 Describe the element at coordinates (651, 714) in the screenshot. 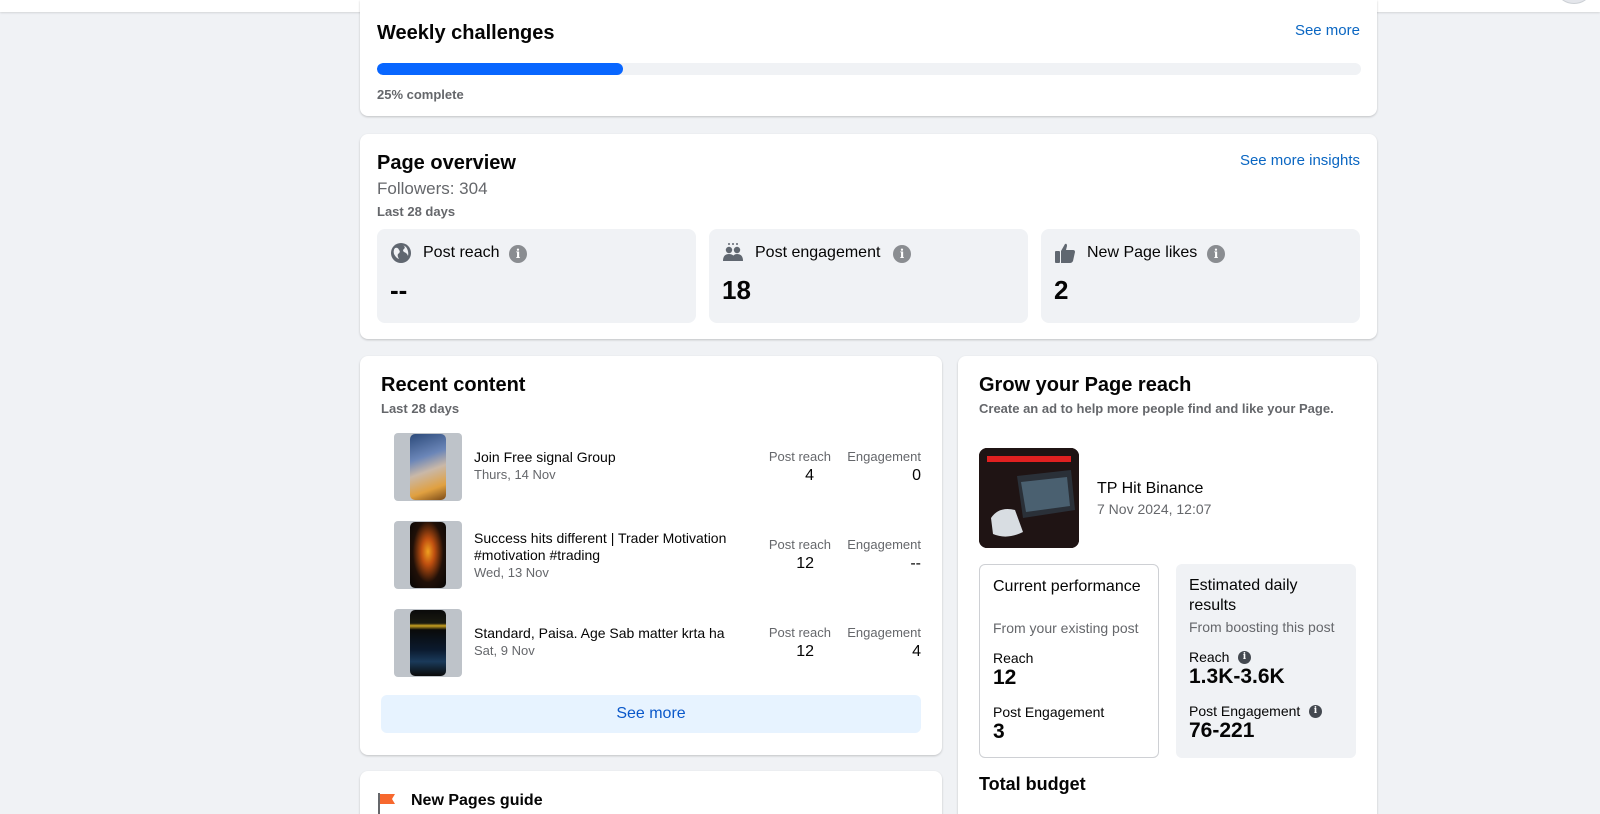

I see `recent-see-more-button: See more` at that location.